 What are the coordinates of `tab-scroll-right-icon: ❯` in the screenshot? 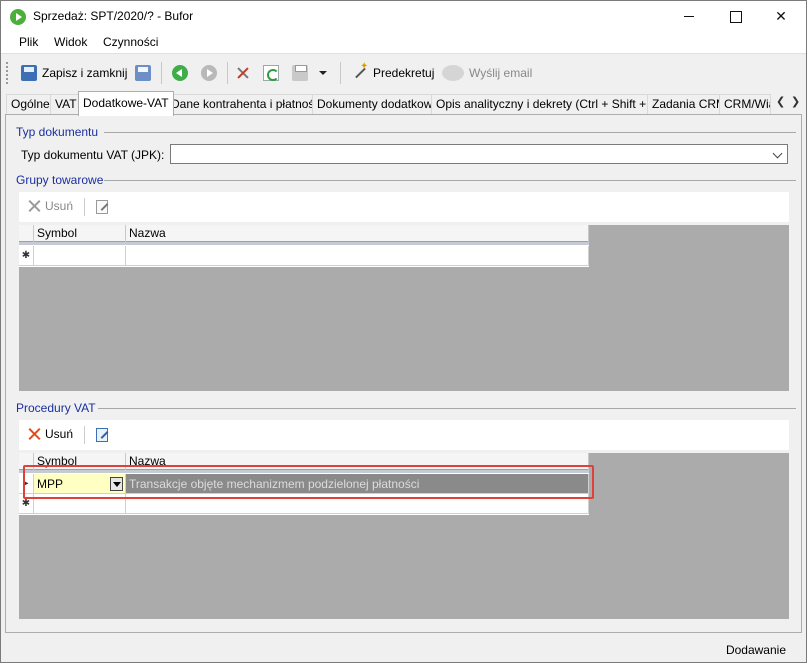 It's located at (795, 101).